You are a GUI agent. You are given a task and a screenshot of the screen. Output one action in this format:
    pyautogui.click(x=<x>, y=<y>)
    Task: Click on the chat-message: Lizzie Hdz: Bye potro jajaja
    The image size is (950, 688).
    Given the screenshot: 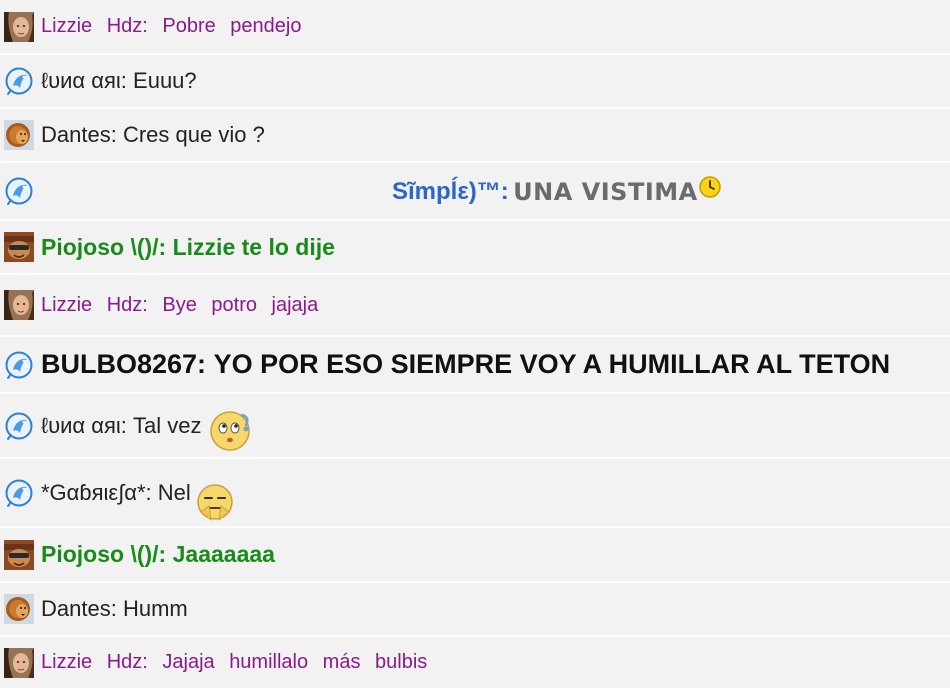 What is the action you would take?
    pyautogui.click(x=475, y=306)
    